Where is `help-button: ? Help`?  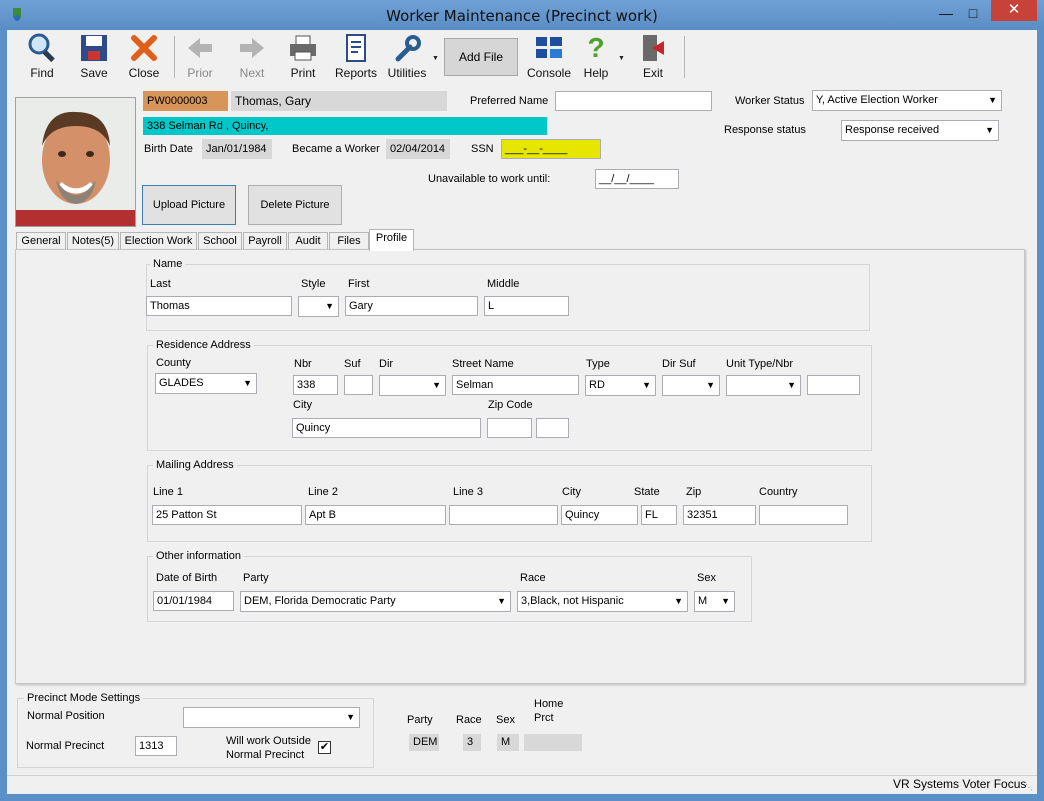 help-button: ? Help is located at coordinates (596, 56).